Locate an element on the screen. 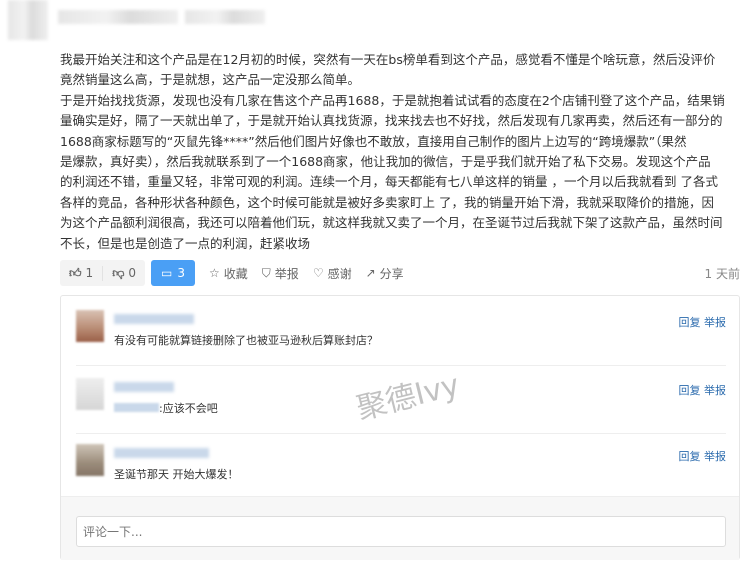 Image resolution: width=750 pixels, height=562 pixels. post-time: 1 天前 is located at coordinates (722, 273).